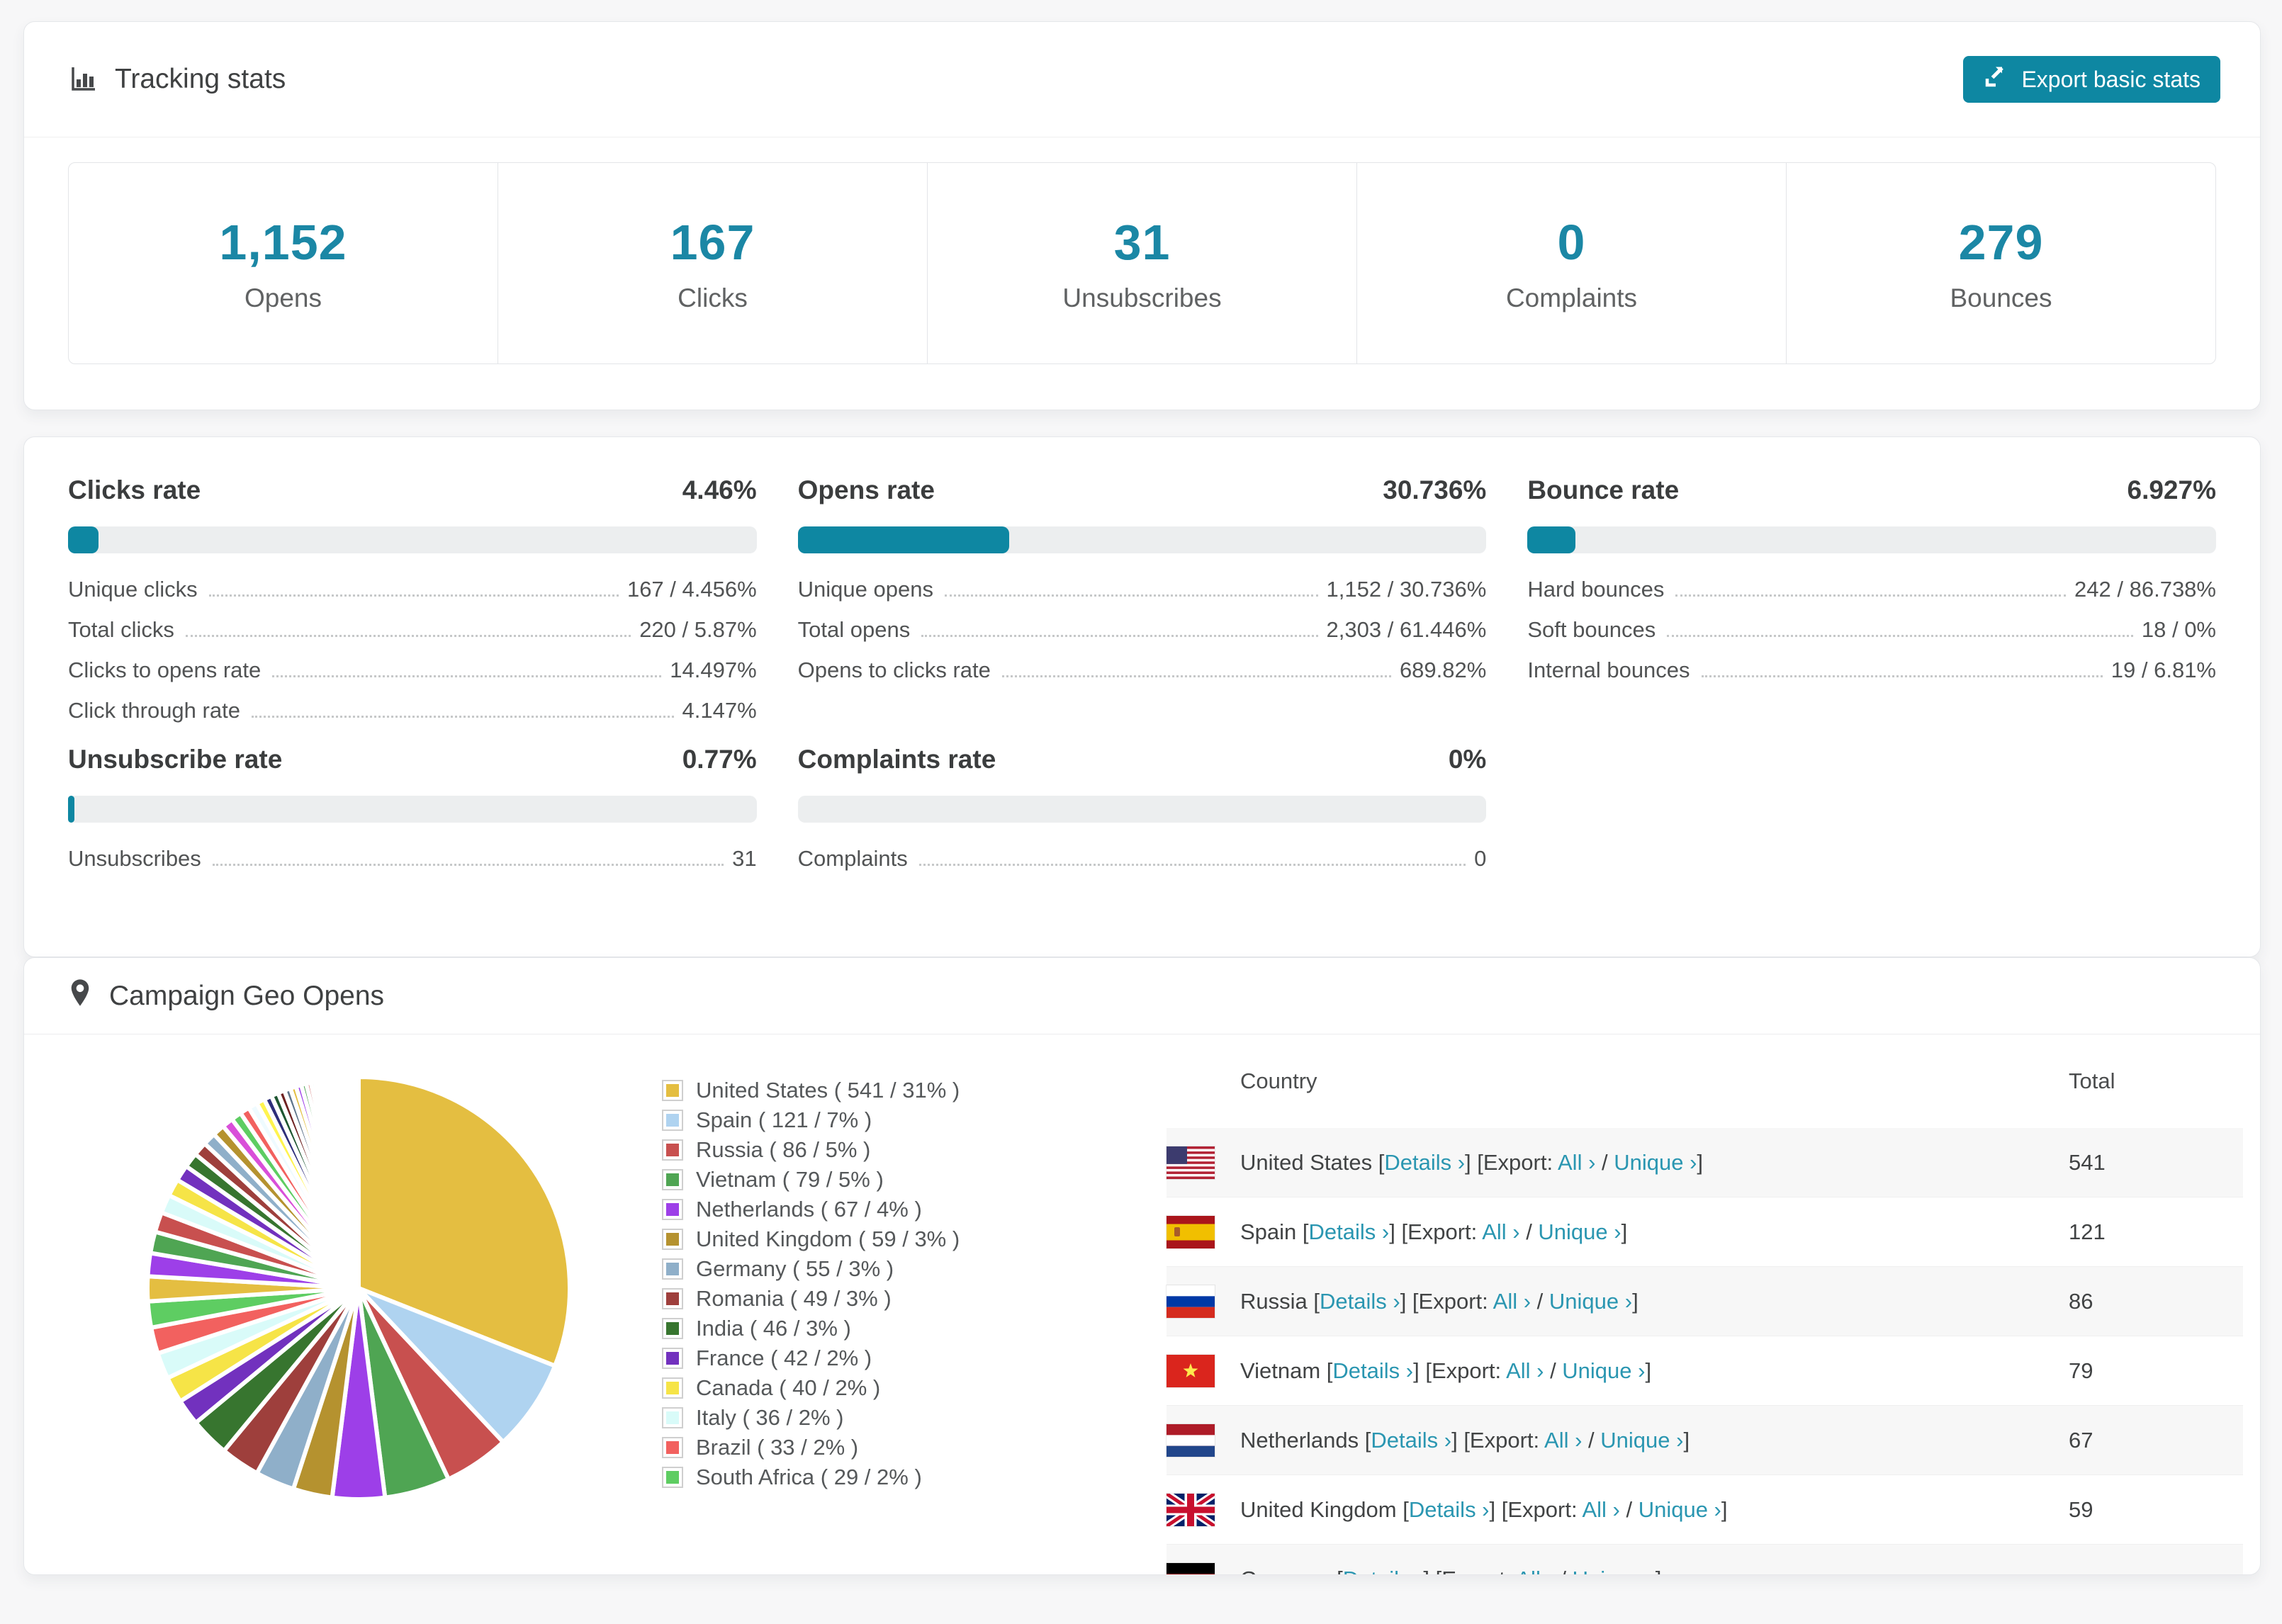 This screenshot has height=1624, width=2282. What do you see at coordinates (1191, 1231) in the screenshot?
I see `flag-es-icon` at bounding box center [1191, 1231].